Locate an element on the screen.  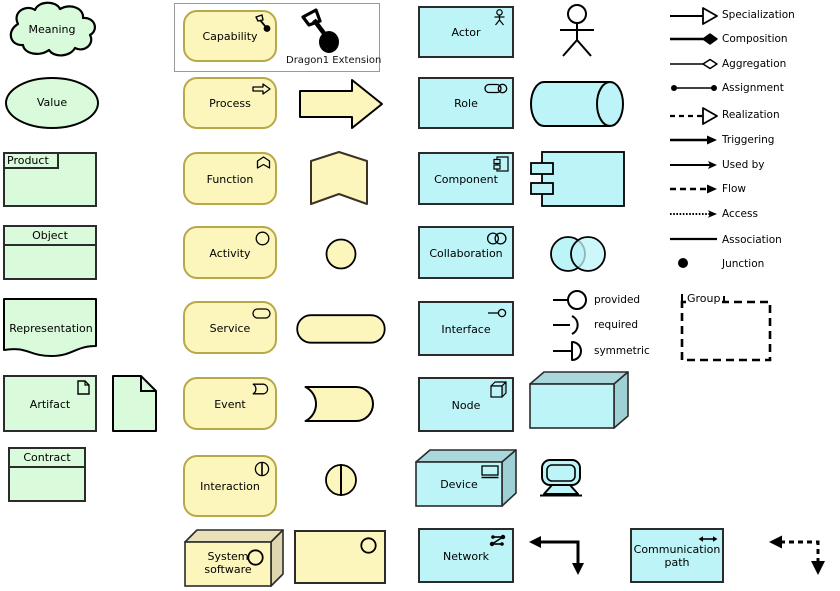
element-label: Event is located at coordinates (230, 404).